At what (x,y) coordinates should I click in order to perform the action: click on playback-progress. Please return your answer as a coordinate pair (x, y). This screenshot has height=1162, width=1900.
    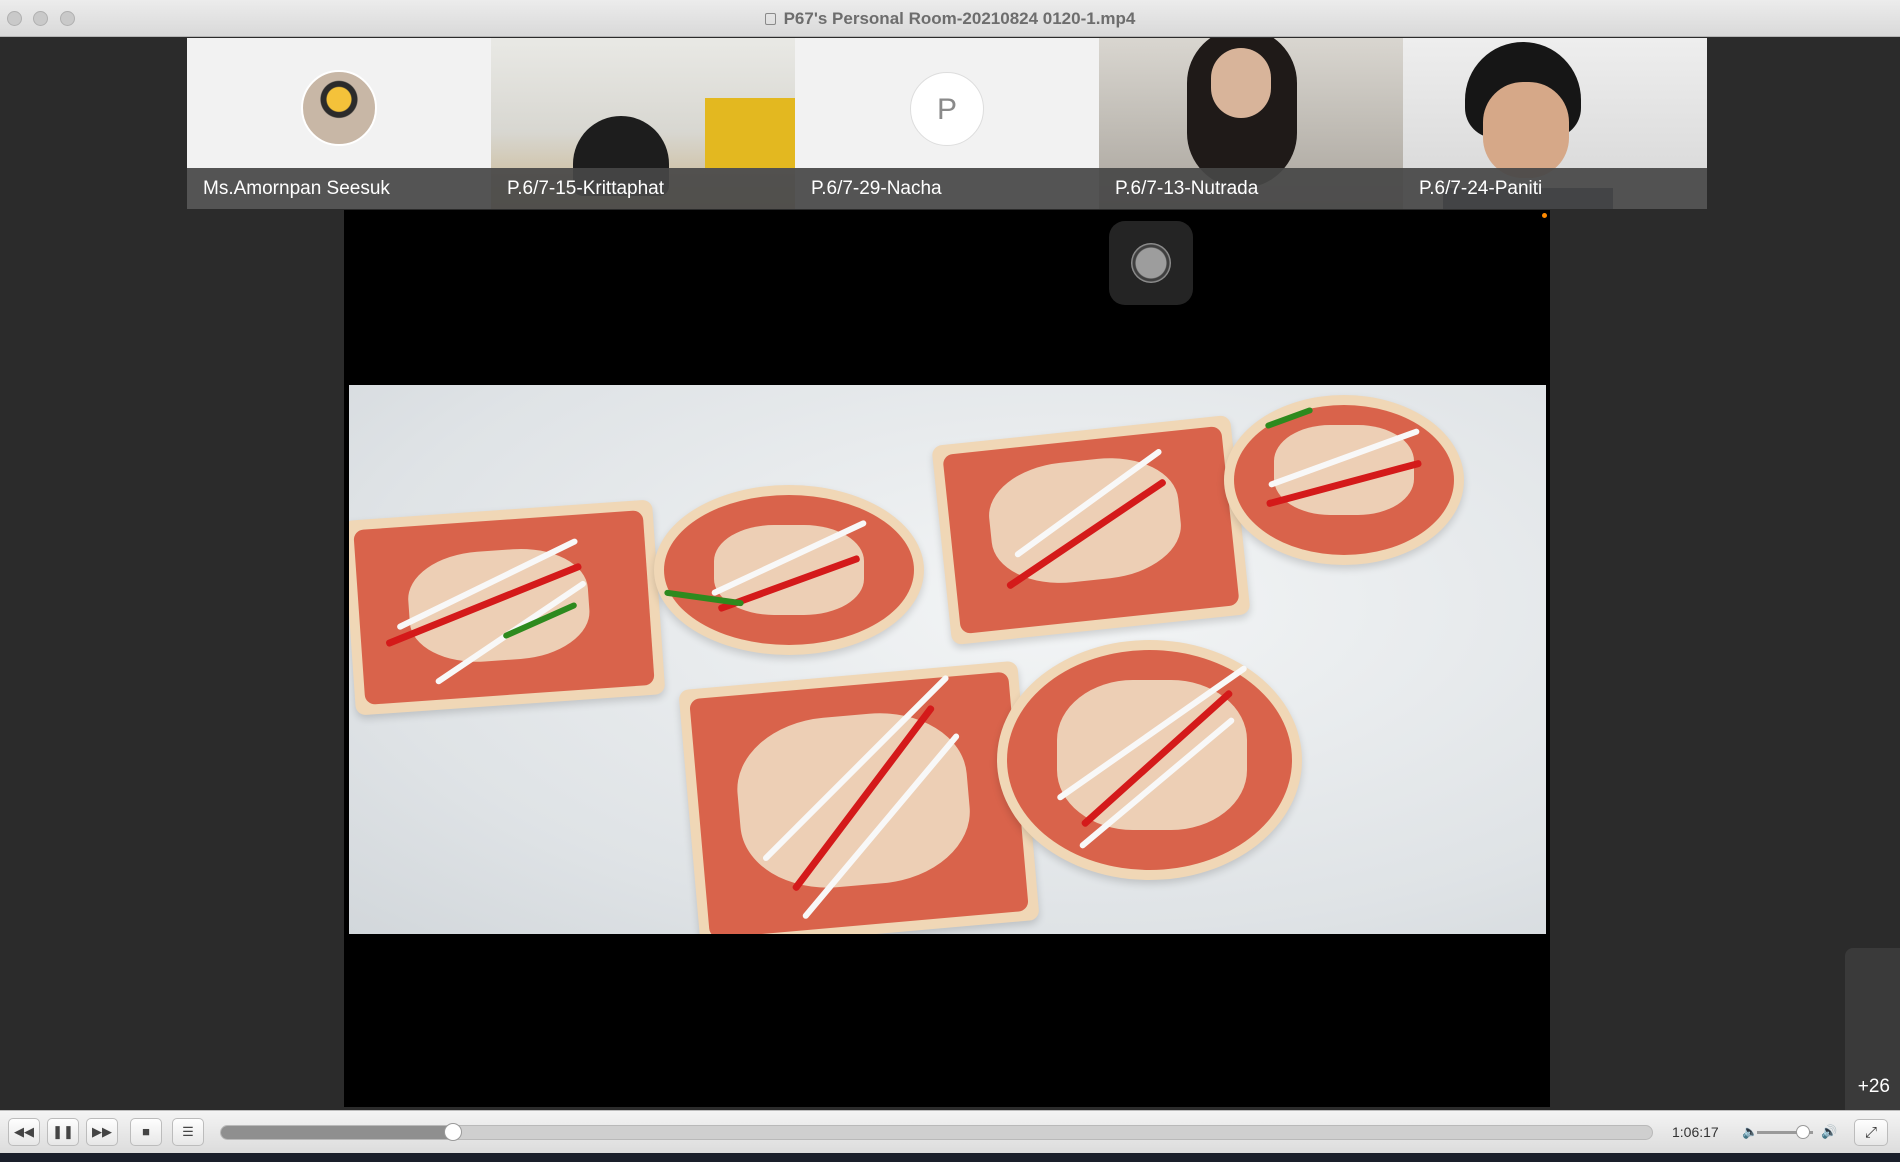
    Looking at the image, I should click on (337, 1132).